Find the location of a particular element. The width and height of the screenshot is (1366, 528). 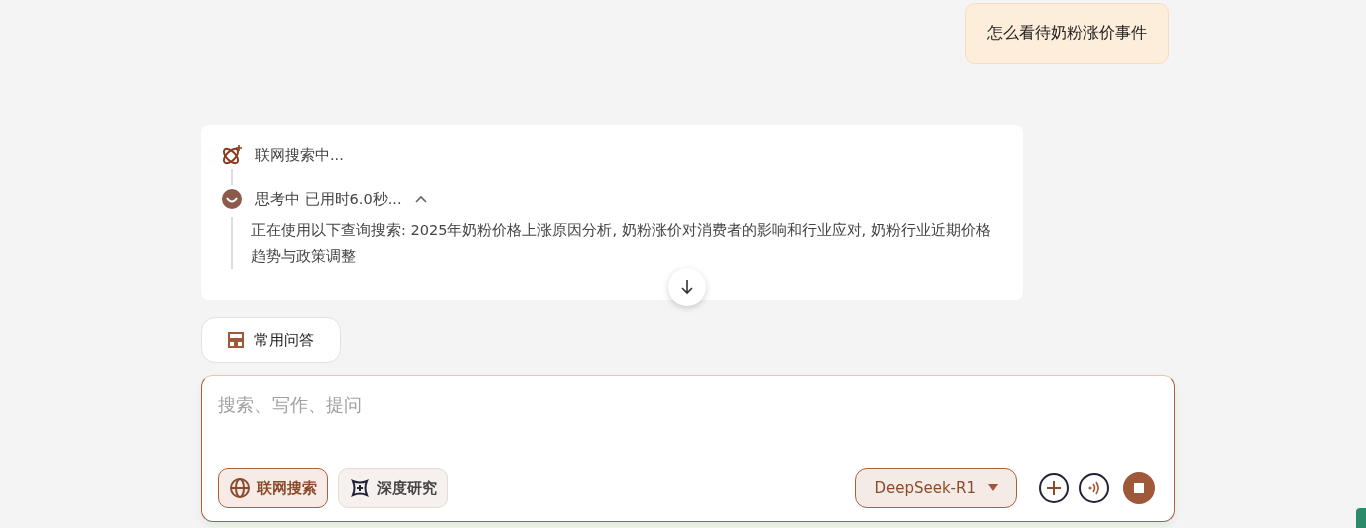

smile-icon is located at coordinates (232, 199).